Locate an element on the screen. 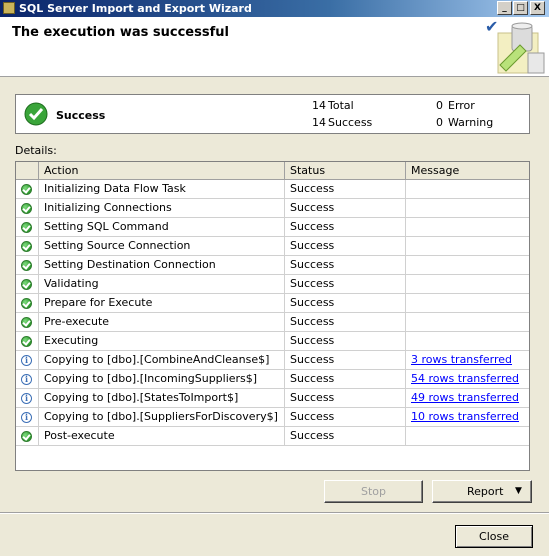  page-title: The execution was successful is located at coordinates (120, 32).